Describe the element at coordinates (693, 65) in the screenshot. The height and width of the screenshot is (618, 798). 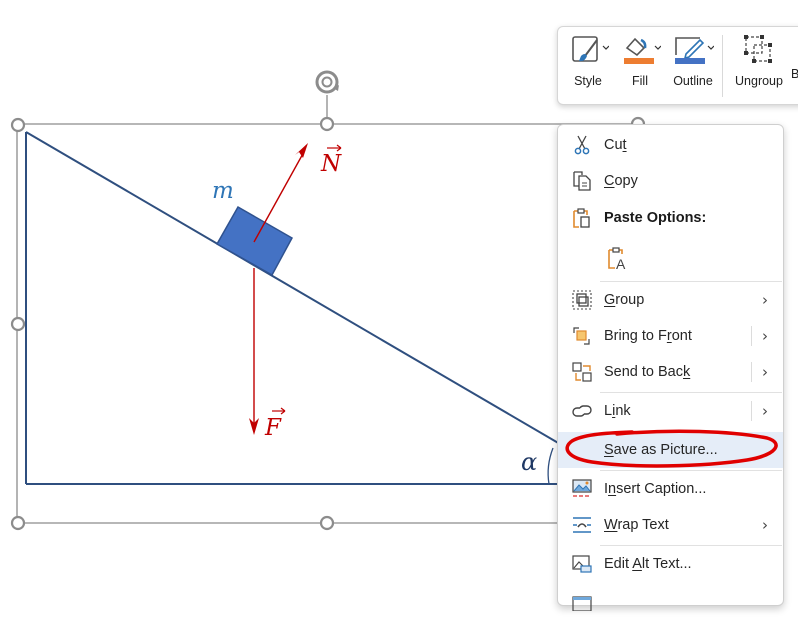
I see `outline-button: Outline` at that location.